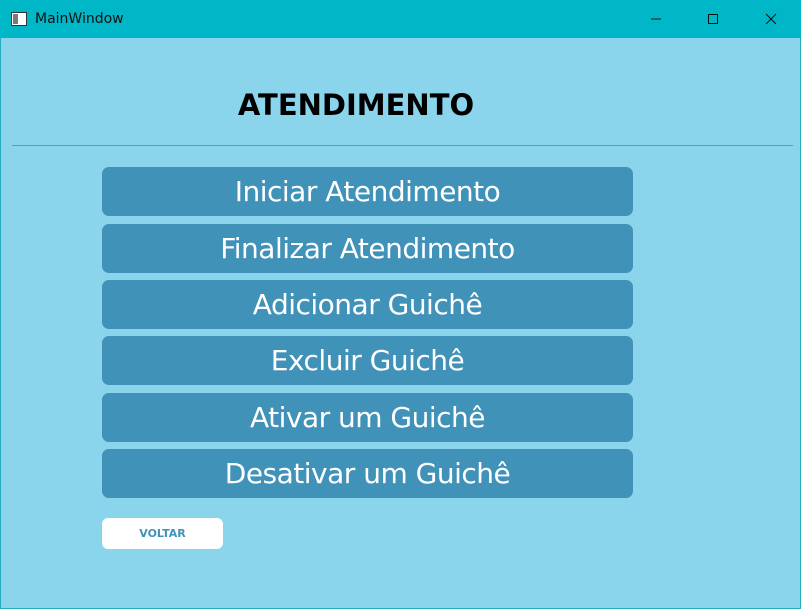 This screenshot has height=609, width=801. What do you see at coordinates (367, 417) in the screenshot?
I see `activate-counter-button: Ativar um Guichê` at bounding box center [367, 417].